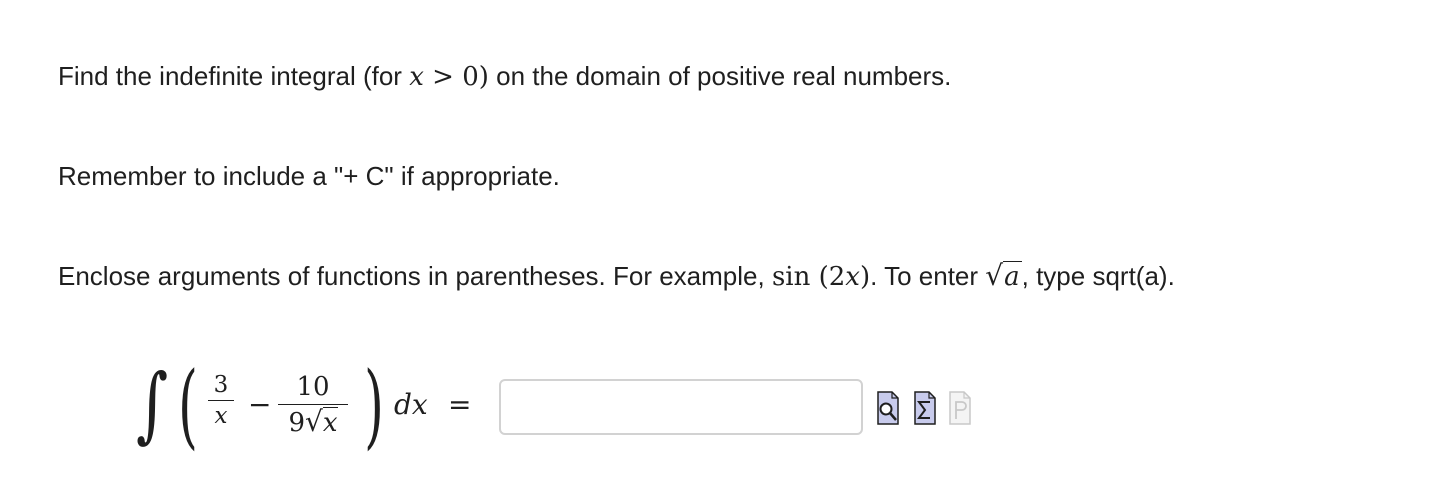 This screenshot has width=1451, height=499. What do you see at coordinates (828, 277) in the screenshot?
I see `math-open-paren: (2` at bounding box center [828, 277].